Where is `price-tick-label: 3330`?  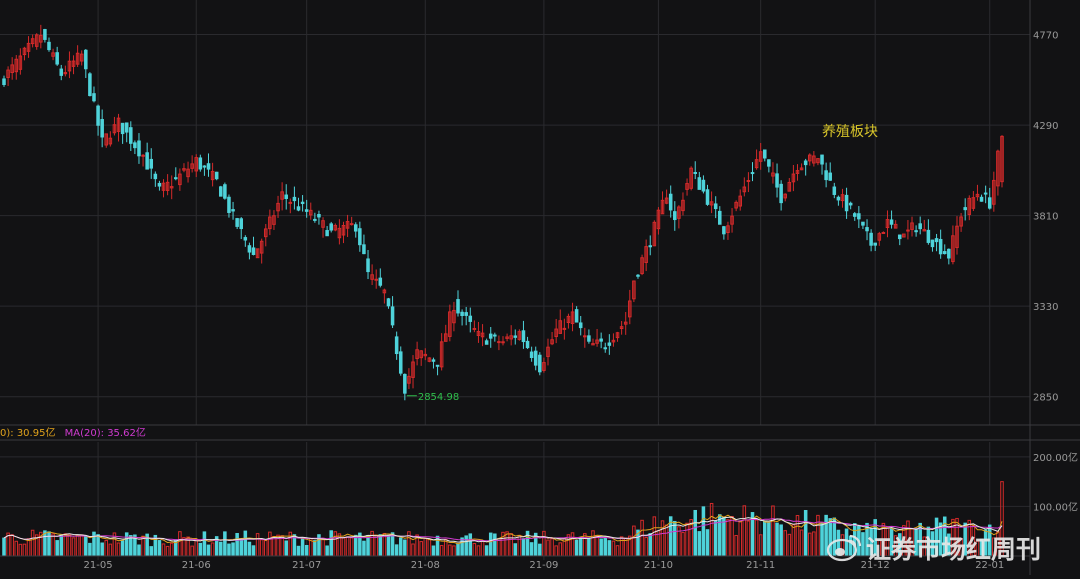
price-tick-label: 3330 is located at coordinates (1045, 307).